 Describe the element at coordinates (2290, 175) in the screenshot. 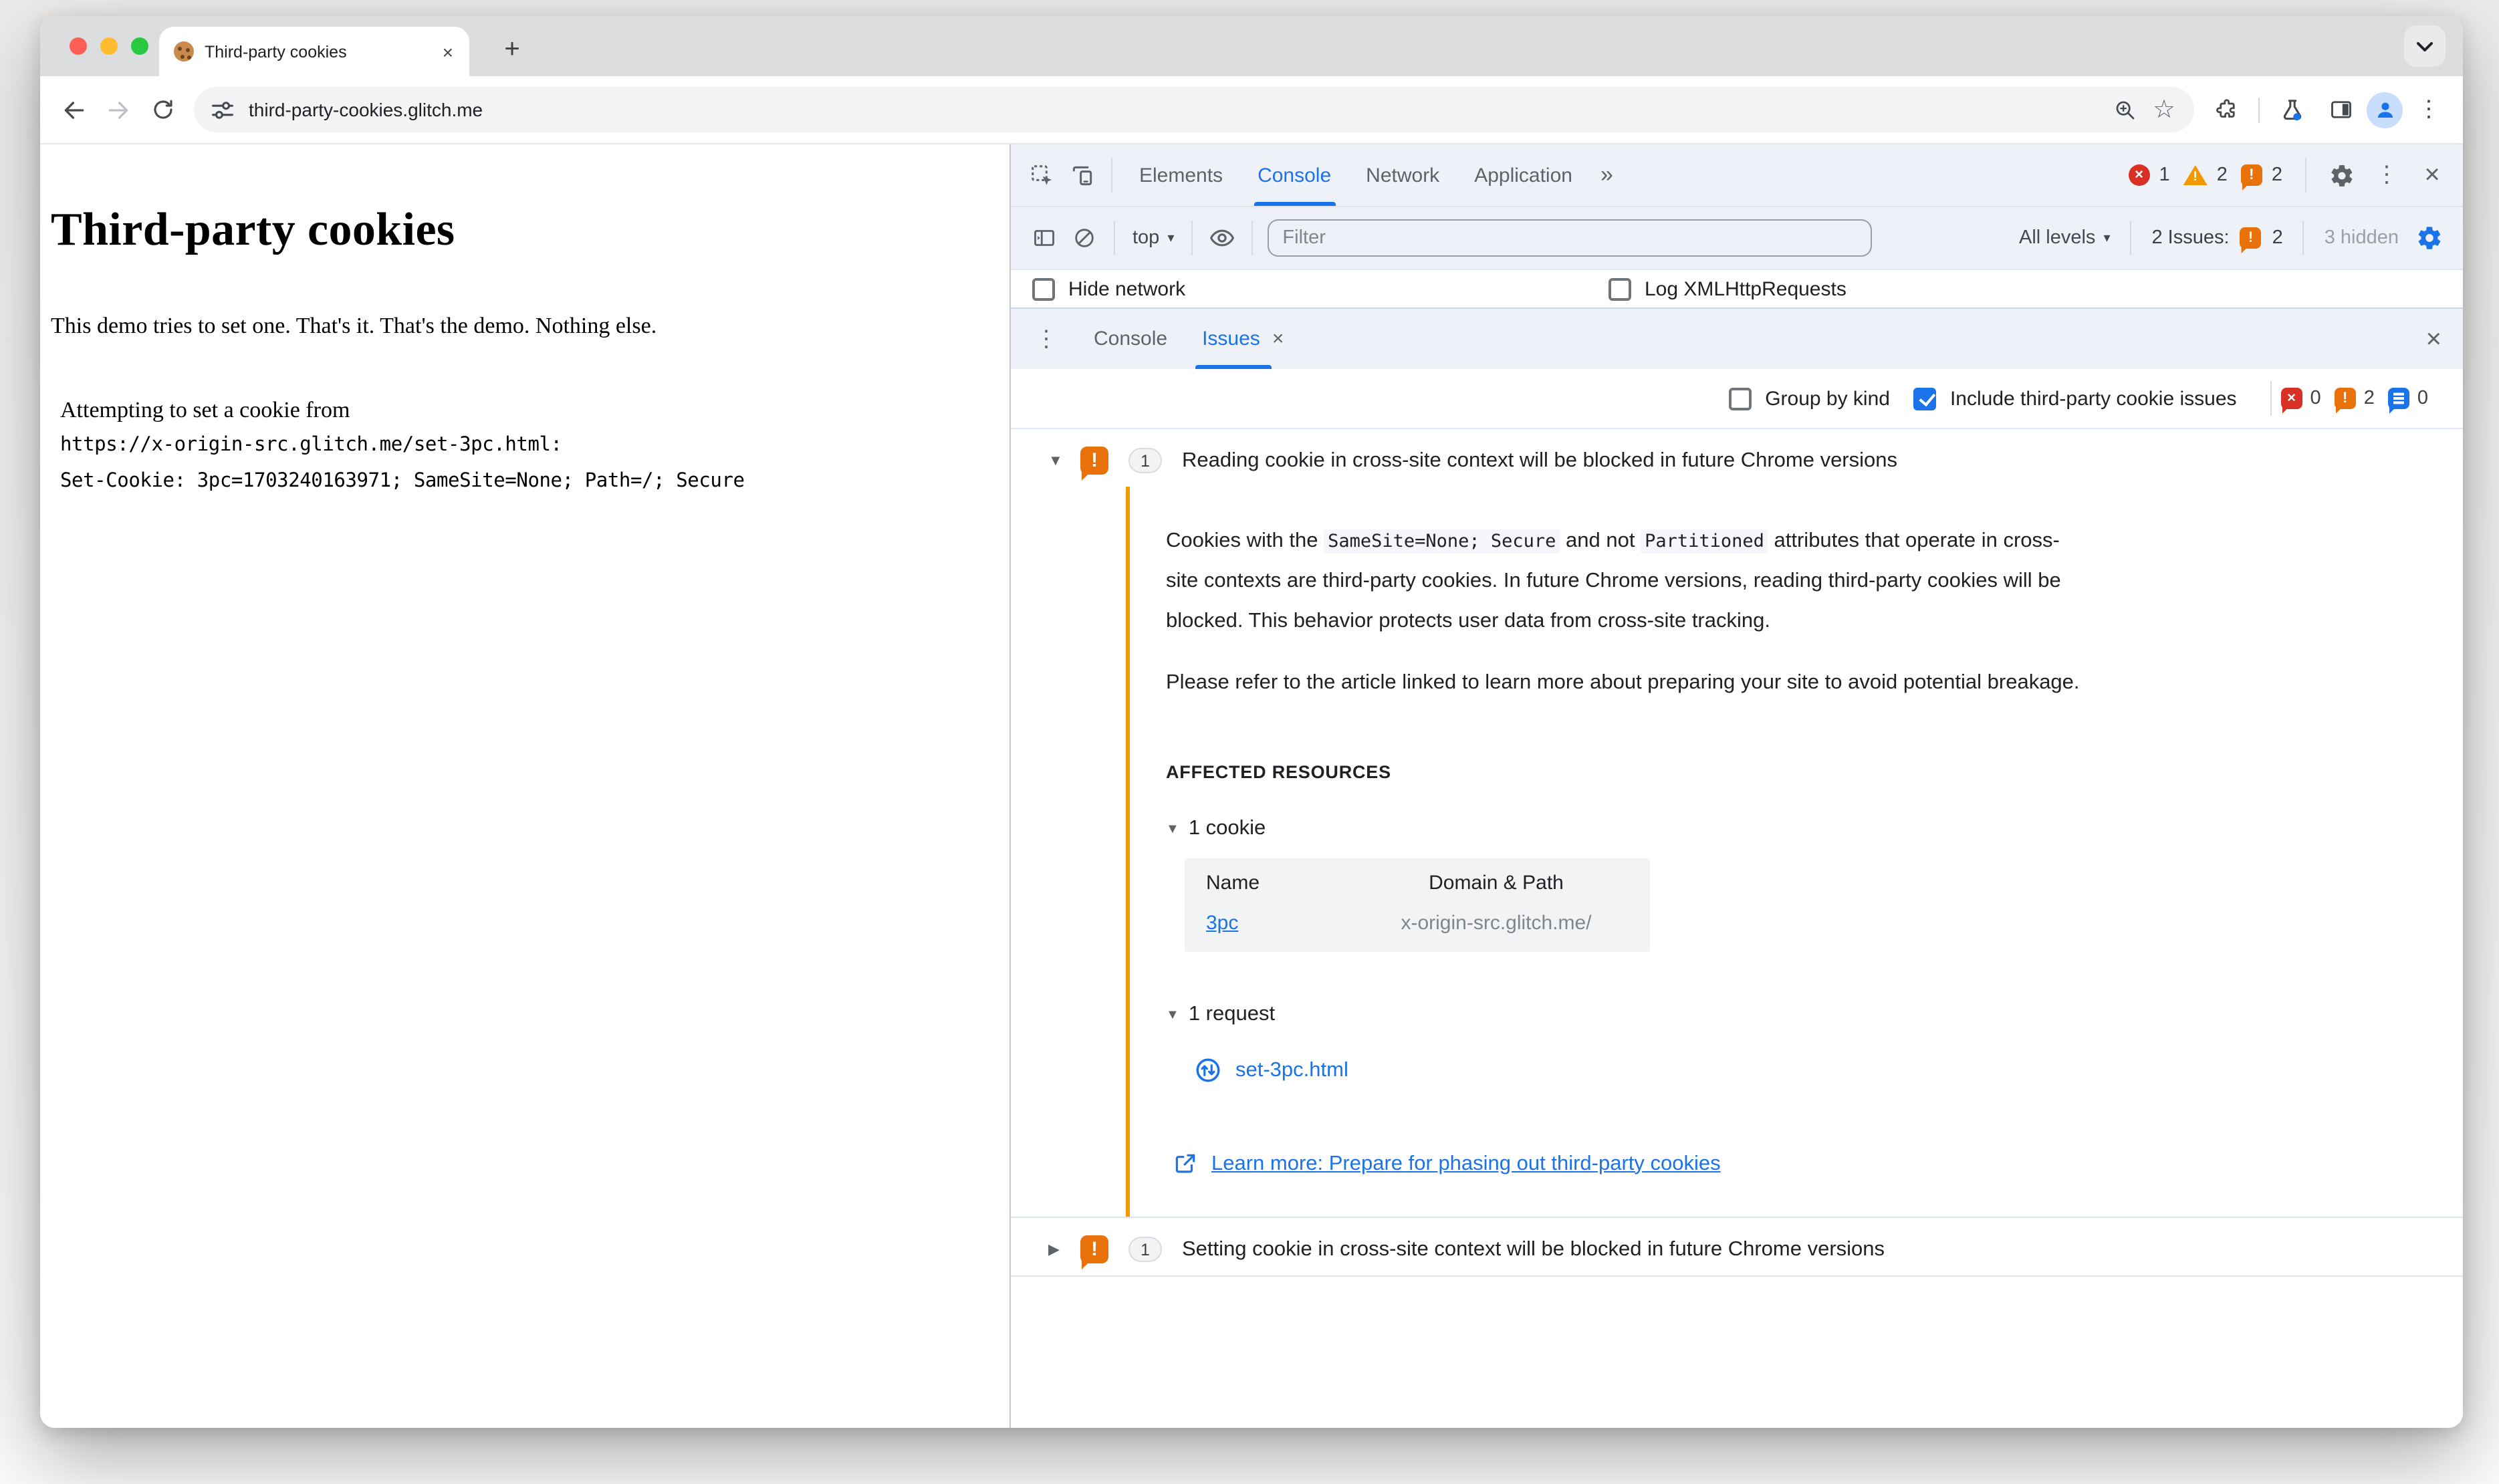

I see `devtools-status: × 1 ! 2 ! 2 ⋮ ×` at that location.